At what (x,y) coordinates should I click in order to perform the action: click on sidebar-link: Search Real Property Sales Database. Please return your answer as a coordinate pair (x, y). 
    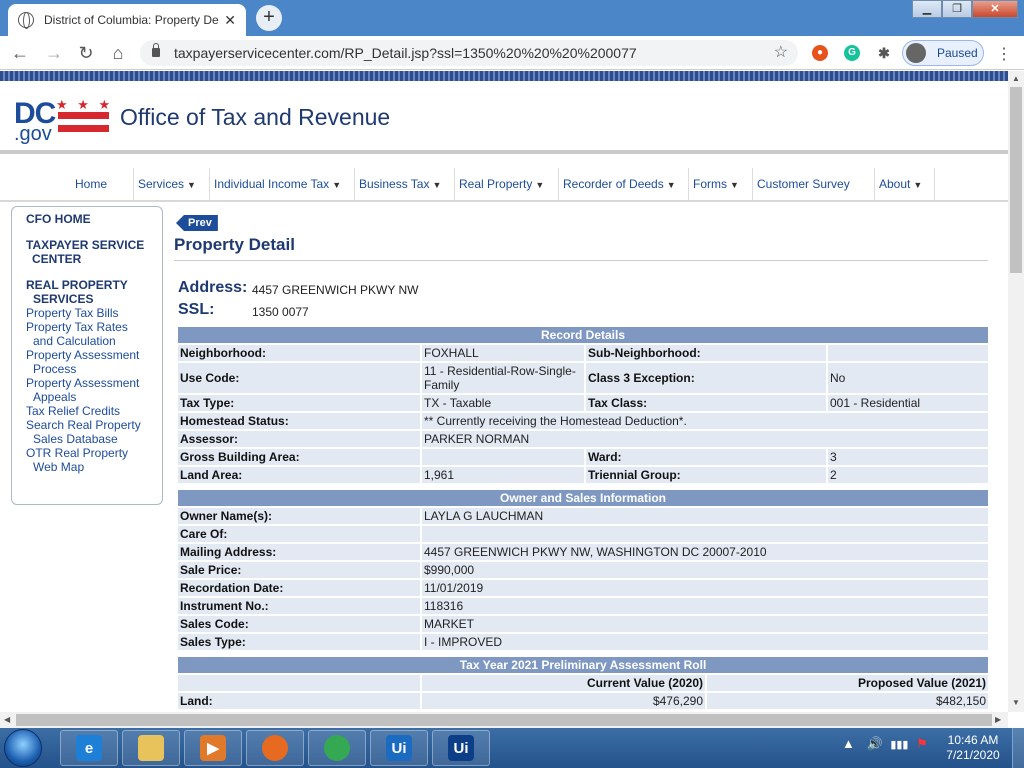
    Looking at the image, I should click on (94, 432).